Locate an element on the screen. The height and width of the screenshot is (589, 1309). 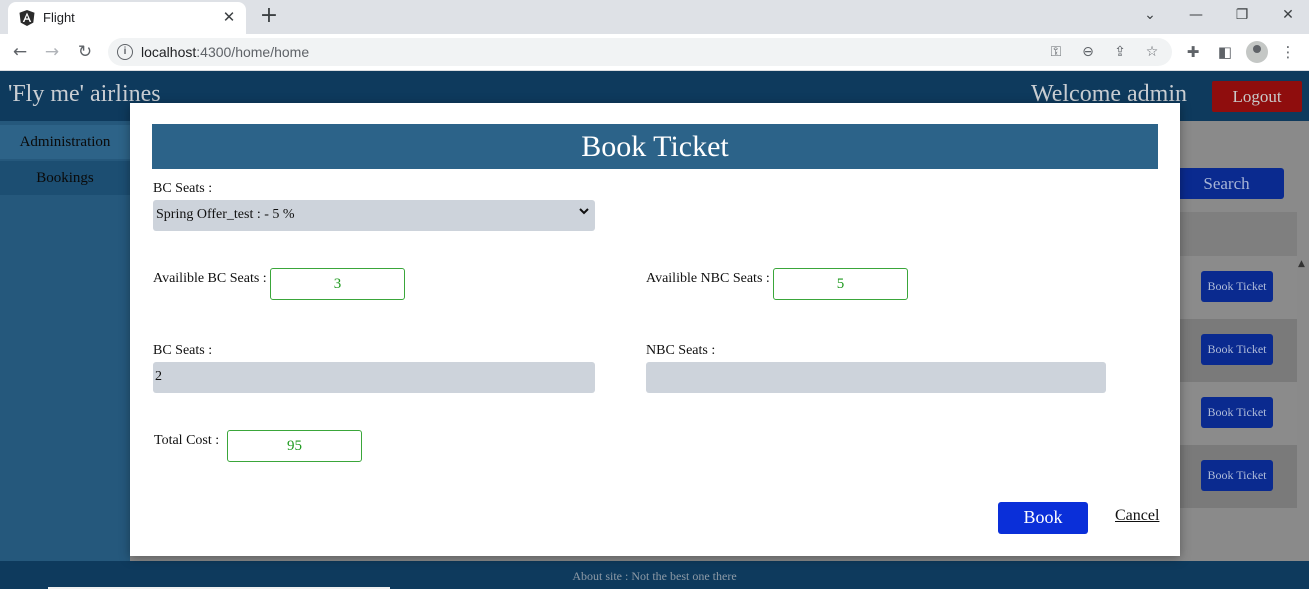
offer-select: Spring Offer_test : - 5 % is located at coordinates (374, 215).